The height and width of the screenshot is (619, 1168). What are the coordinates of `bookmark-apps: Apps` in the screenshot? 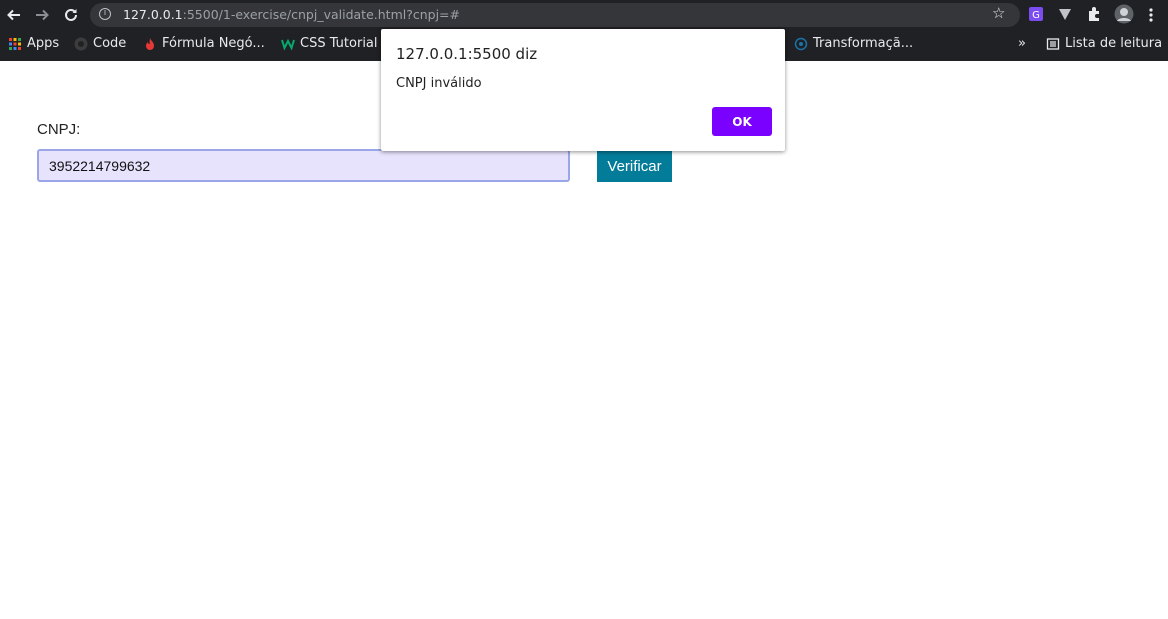 It's located at (33, 43).